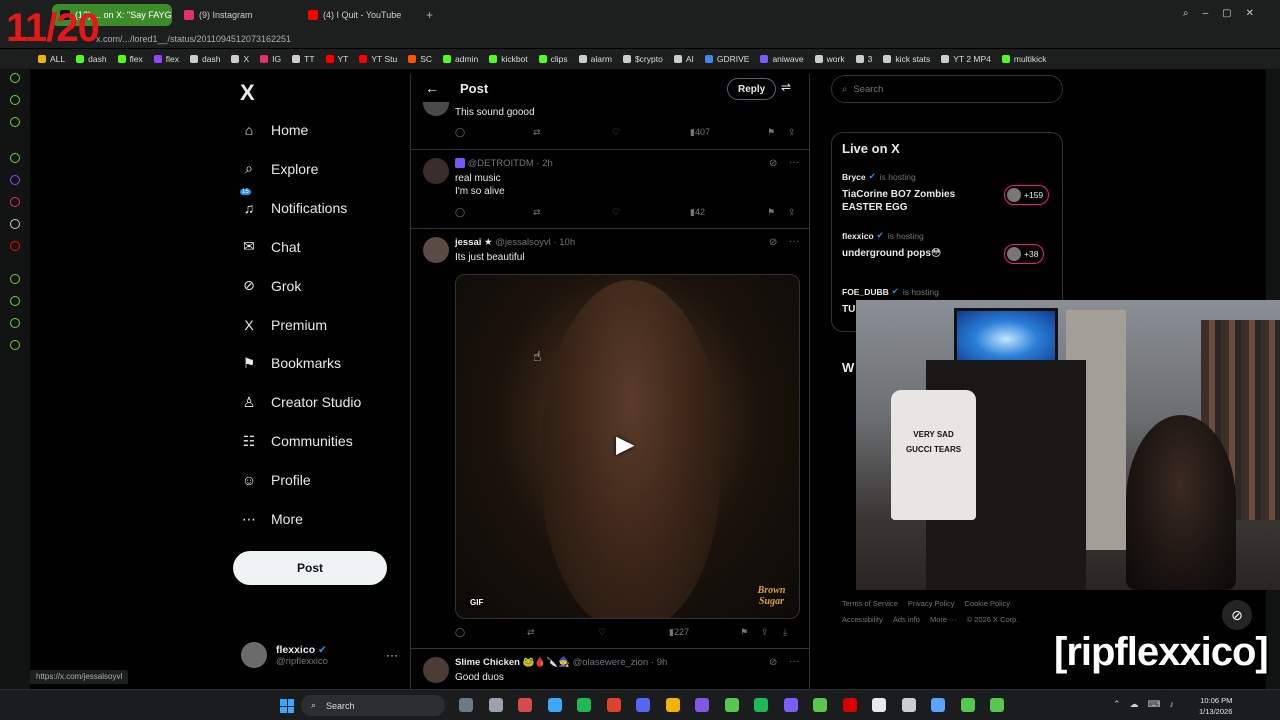 The width and height of the screenshot is (1280, 720). Describe the element at coordinates (625, 444) in the screenshot. I see `play-icon: ▶` at that location.